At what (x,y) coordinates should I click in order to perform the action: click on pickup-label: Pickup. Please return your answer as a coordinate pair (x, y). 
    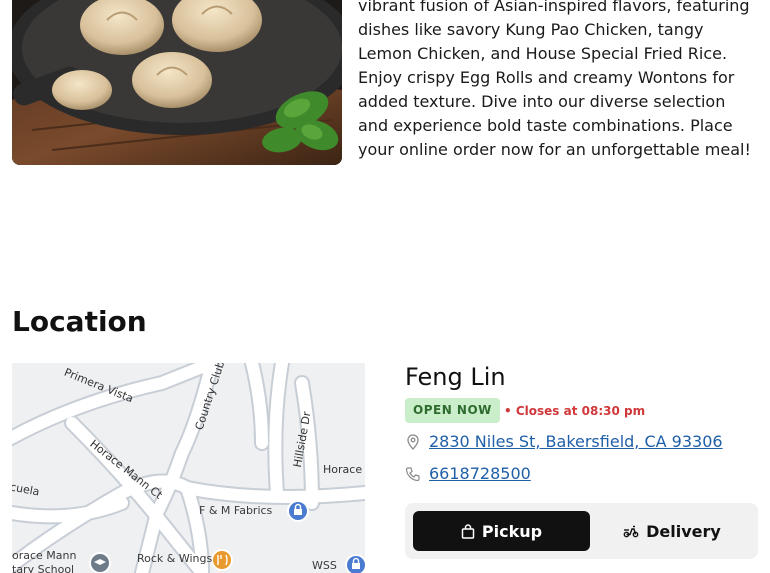
    Looking at the image, I should click on (512, 531).